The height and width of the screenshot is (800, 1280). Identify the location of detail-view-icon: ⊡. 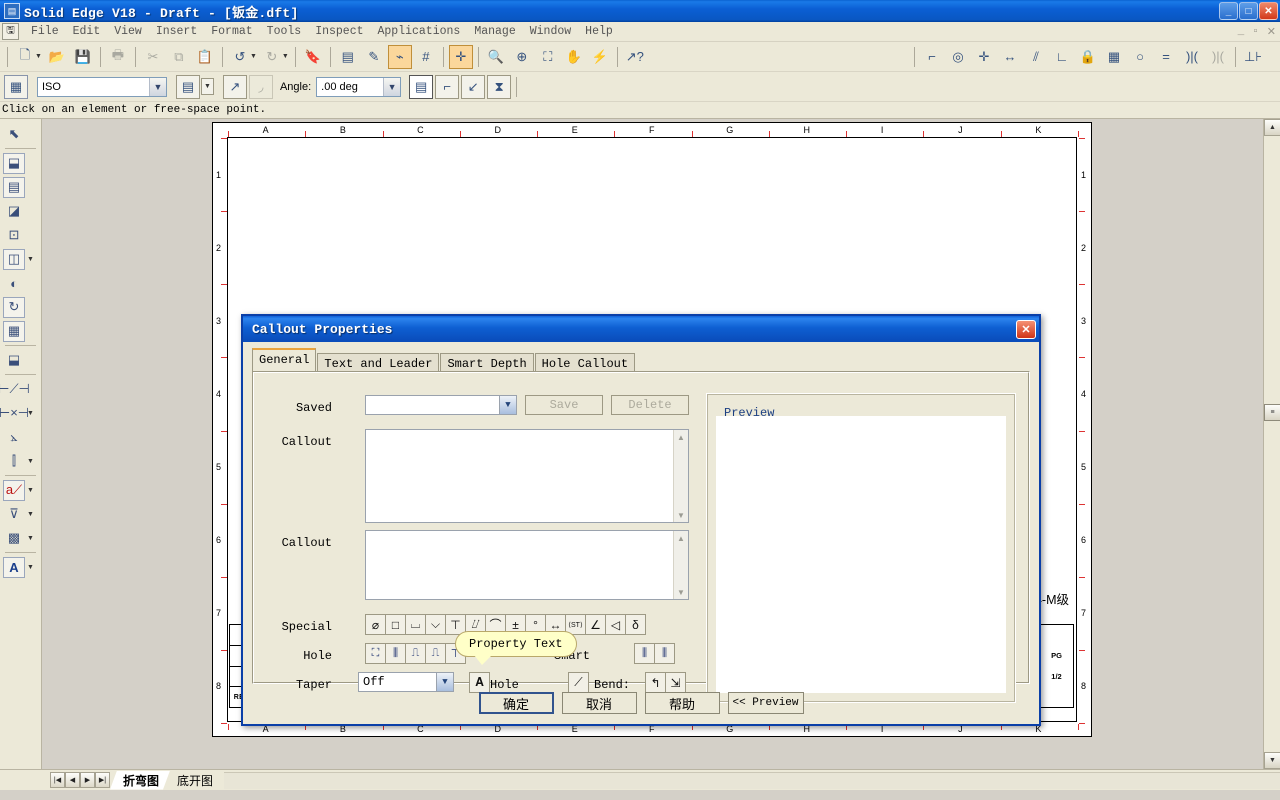
(14, 235).